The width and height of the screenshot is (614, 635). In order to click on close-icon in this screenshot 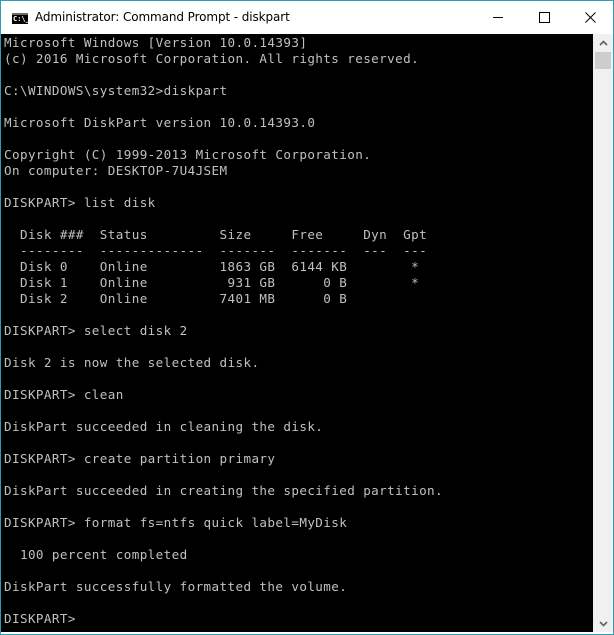, I will do `click(590, 17)`.